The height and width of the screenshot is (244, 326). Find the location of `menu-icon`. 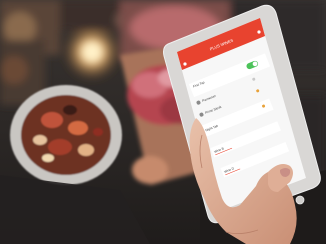

menu-icon is located at coordinates (259, 32).